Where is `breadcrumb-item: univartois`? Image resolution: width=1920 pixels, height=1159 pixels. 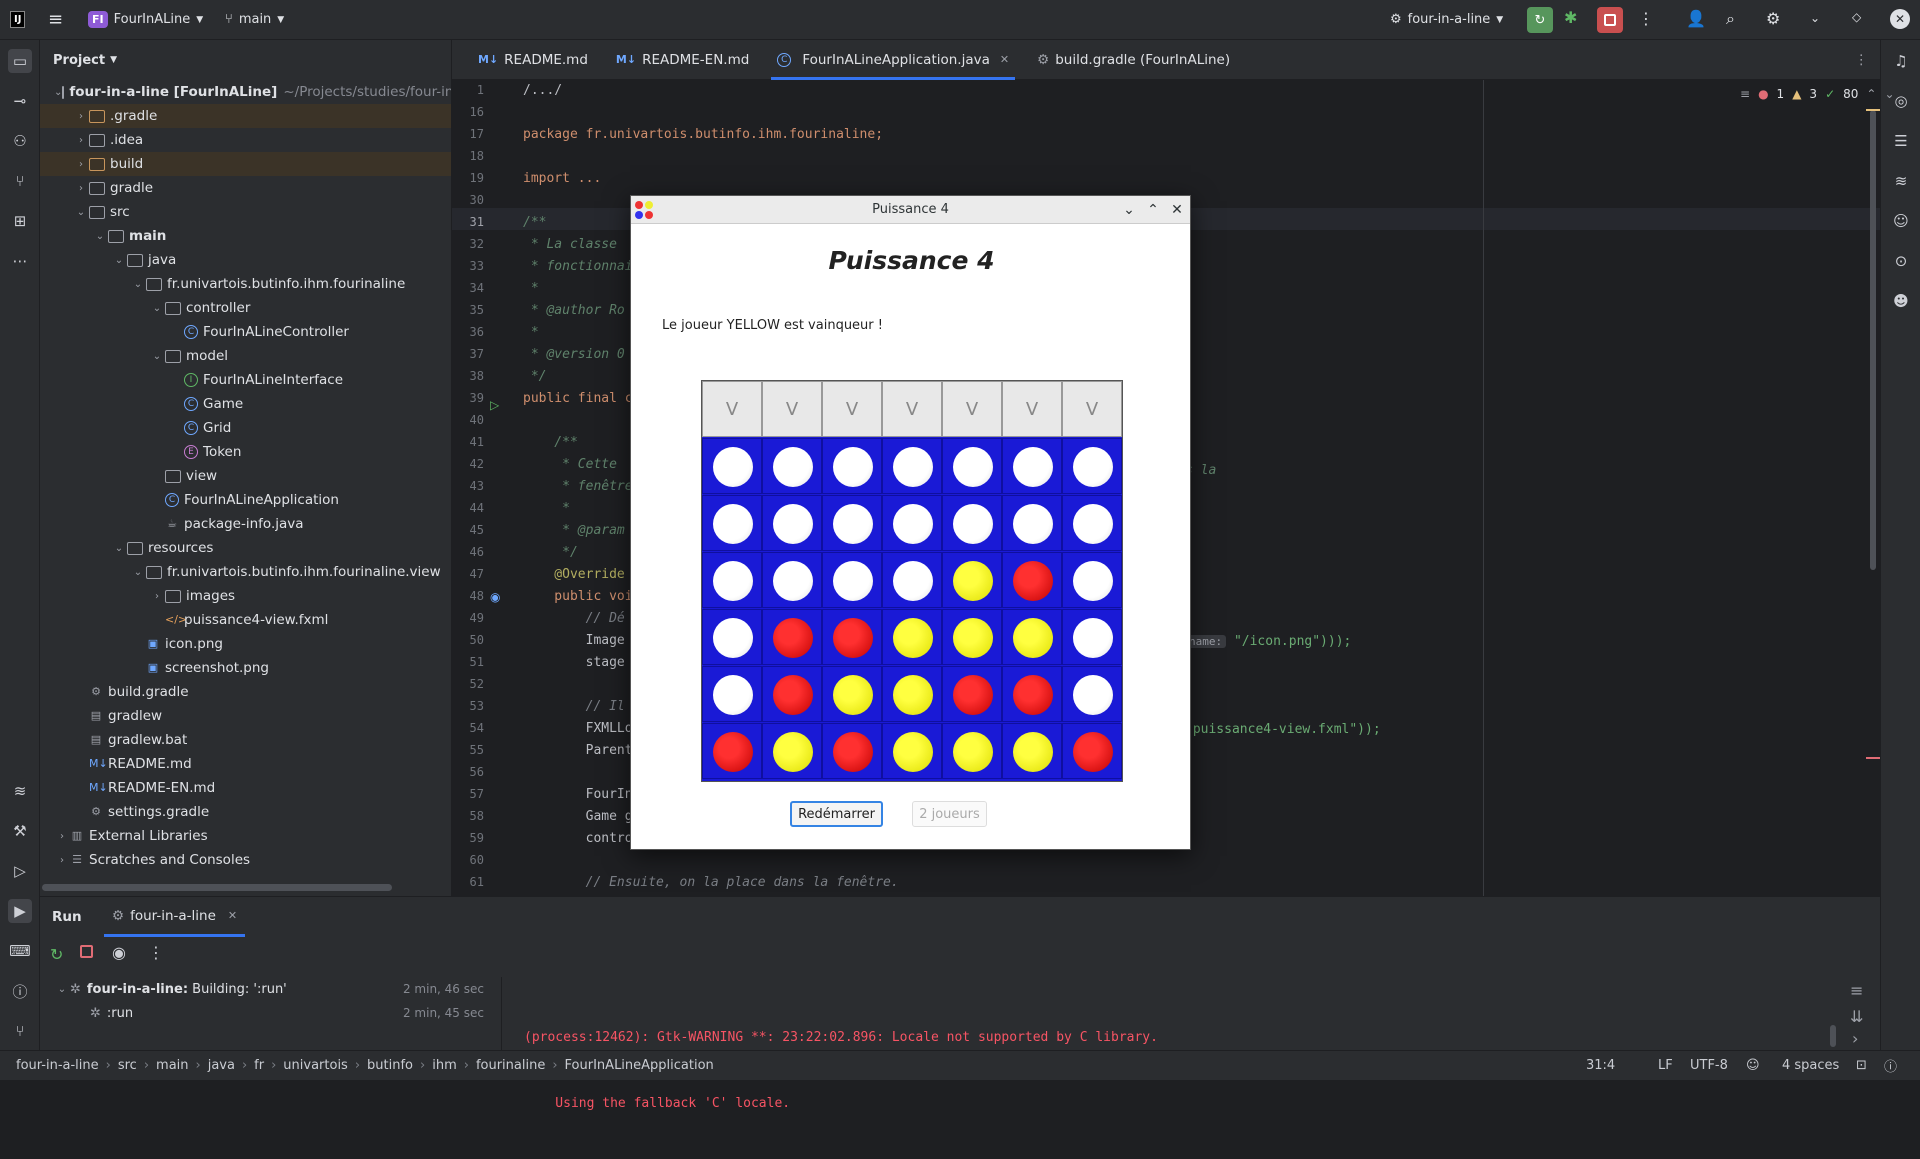 breadcrumb-item: univartois is located at coordinates (315, 1065).